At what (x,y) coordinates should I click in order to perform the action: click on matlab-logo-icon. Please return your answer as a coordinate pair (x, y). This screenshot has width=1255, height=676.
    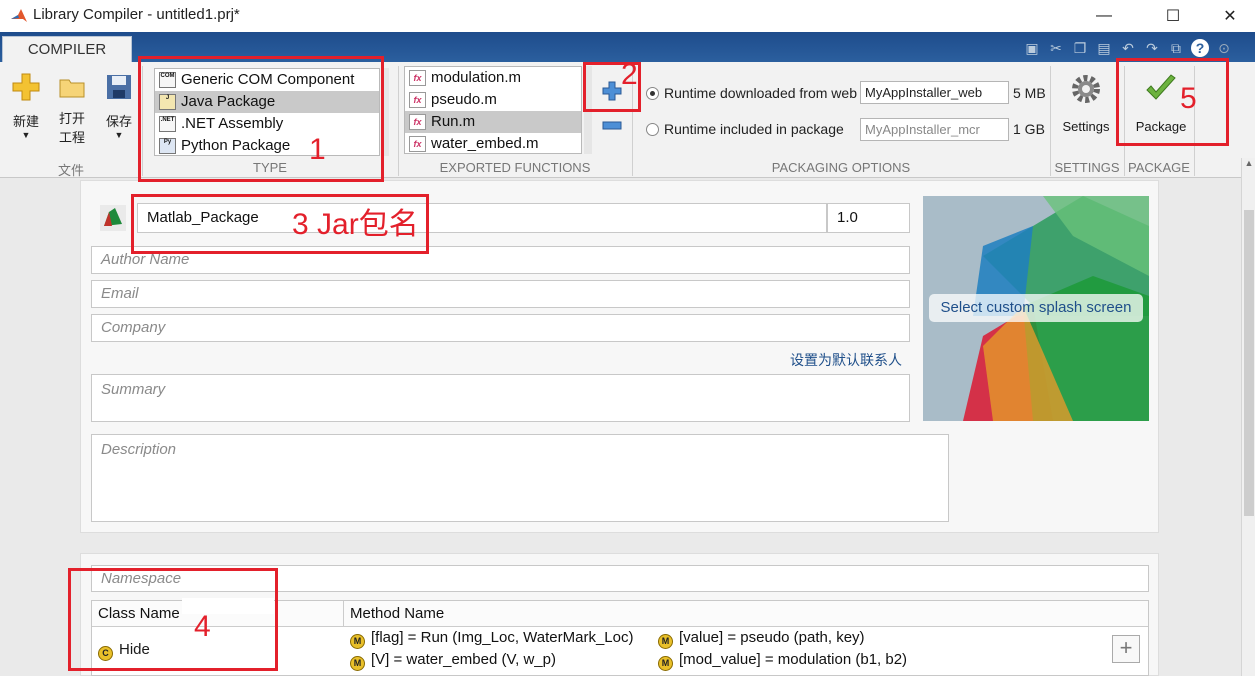
    Looking at the image, I should click on (19, 15).